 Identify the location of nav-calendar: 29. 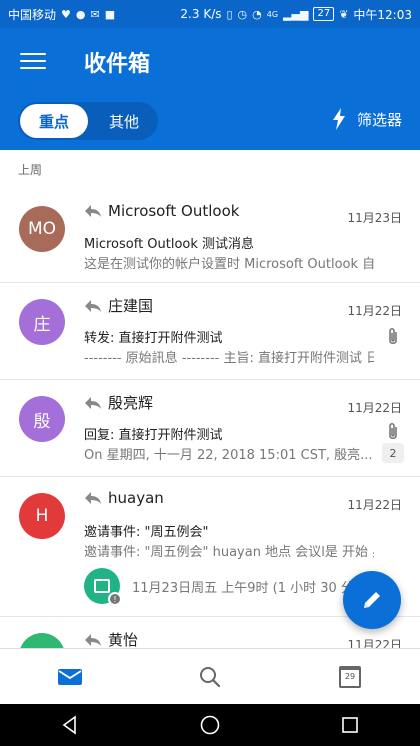
(350, 677).